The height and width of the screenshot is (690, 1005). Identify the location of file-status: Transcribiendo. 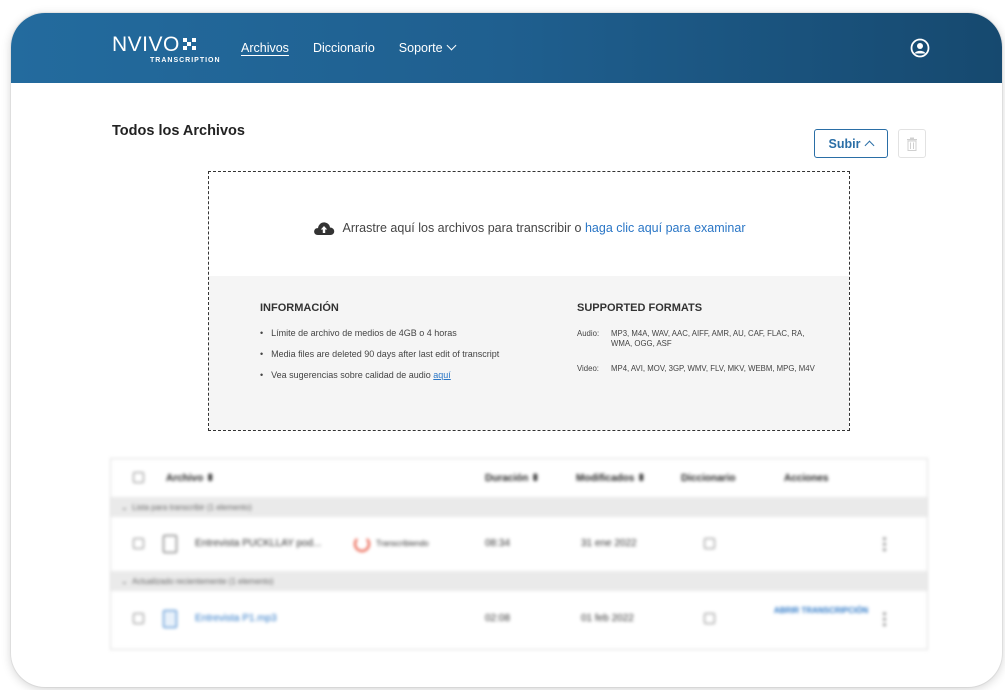
(402, 543).